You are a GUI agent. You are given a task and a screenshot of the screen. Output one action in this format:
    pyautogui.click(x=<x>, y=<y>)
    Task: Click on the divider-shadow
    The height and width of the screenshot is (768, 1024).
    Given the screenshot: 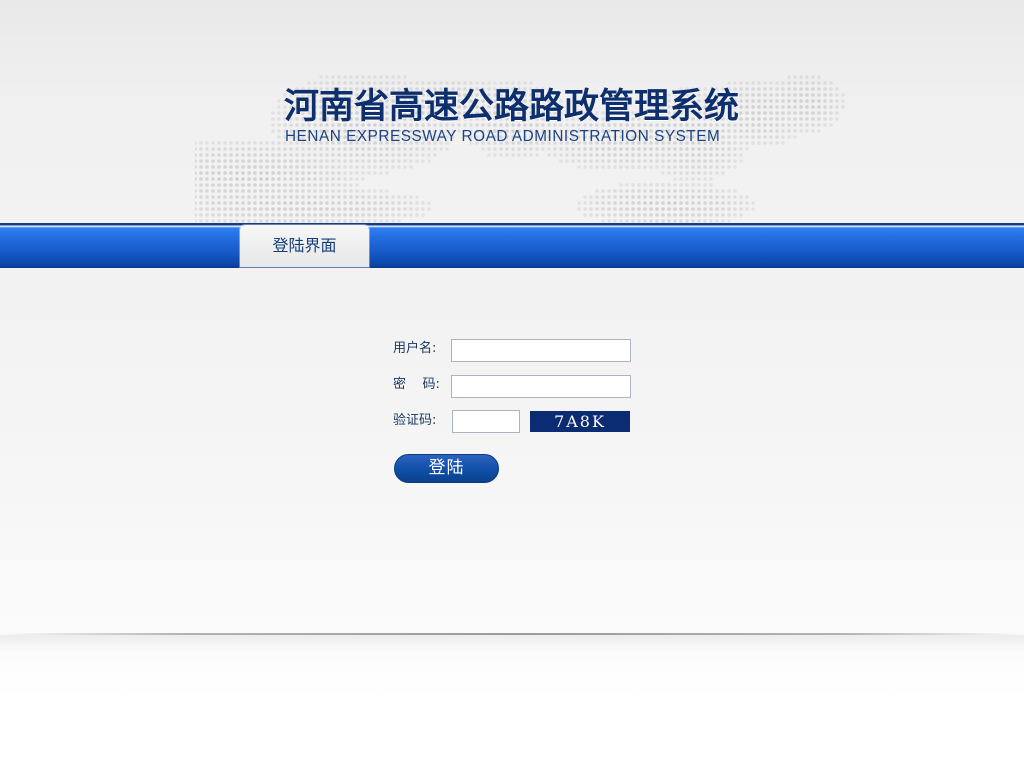 What is the action you would take?
    pyautogui.click(x=512, y=644)
    